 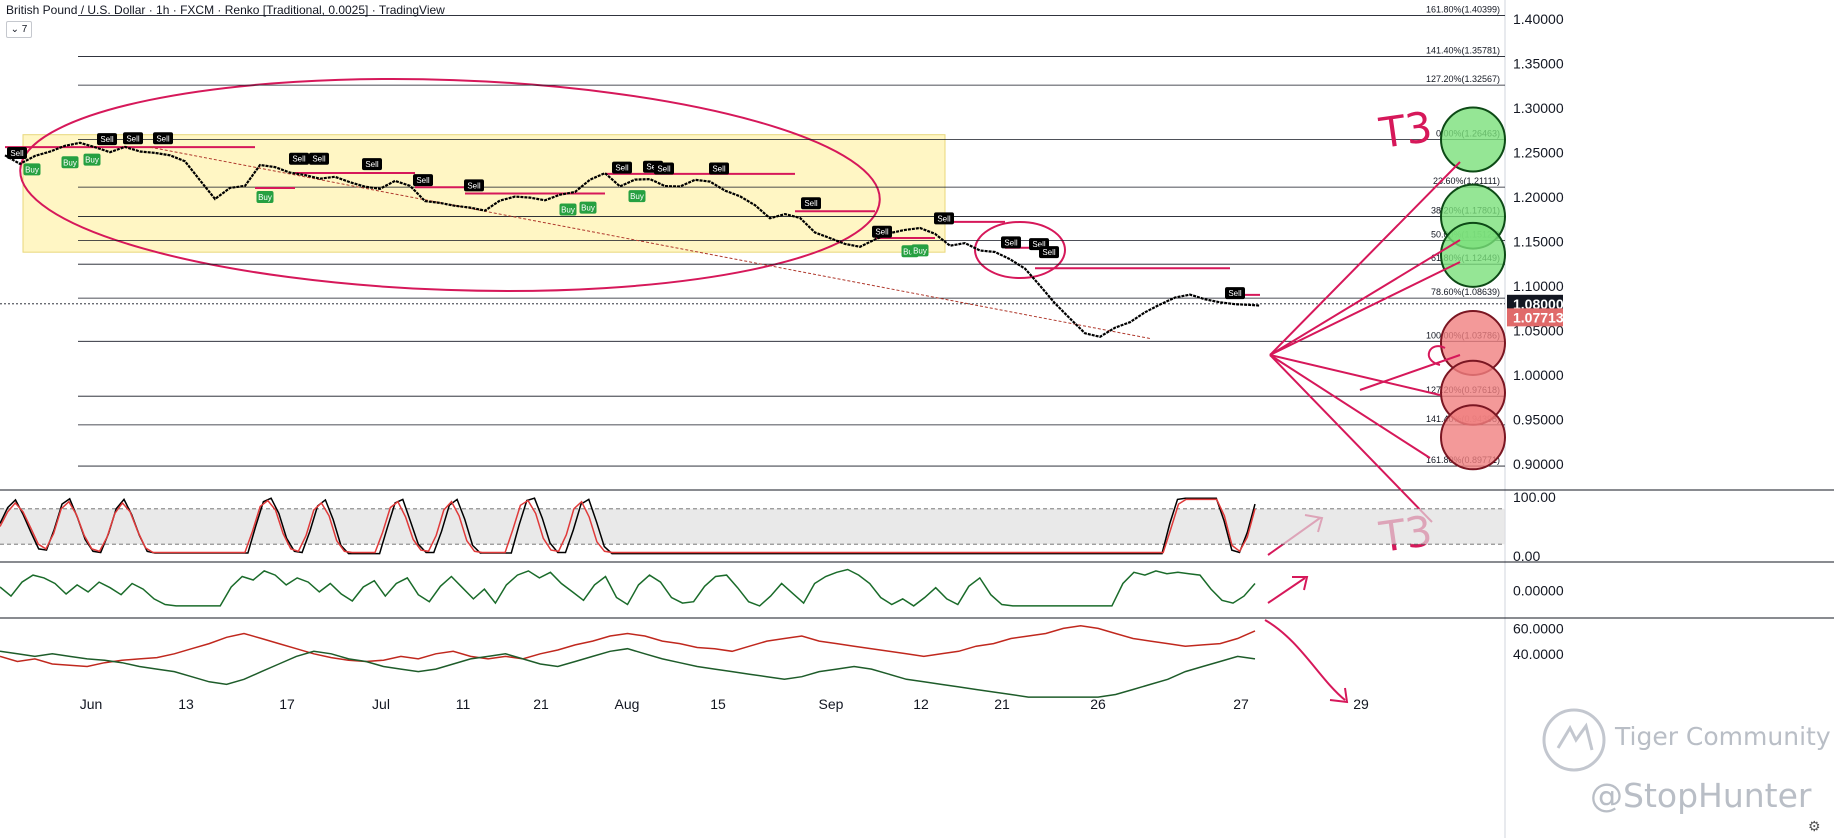 What do you see at coordinates (831, 704) in the screenshot?
I see `x-tick-label: Sep` at bounding box center [831, 704].